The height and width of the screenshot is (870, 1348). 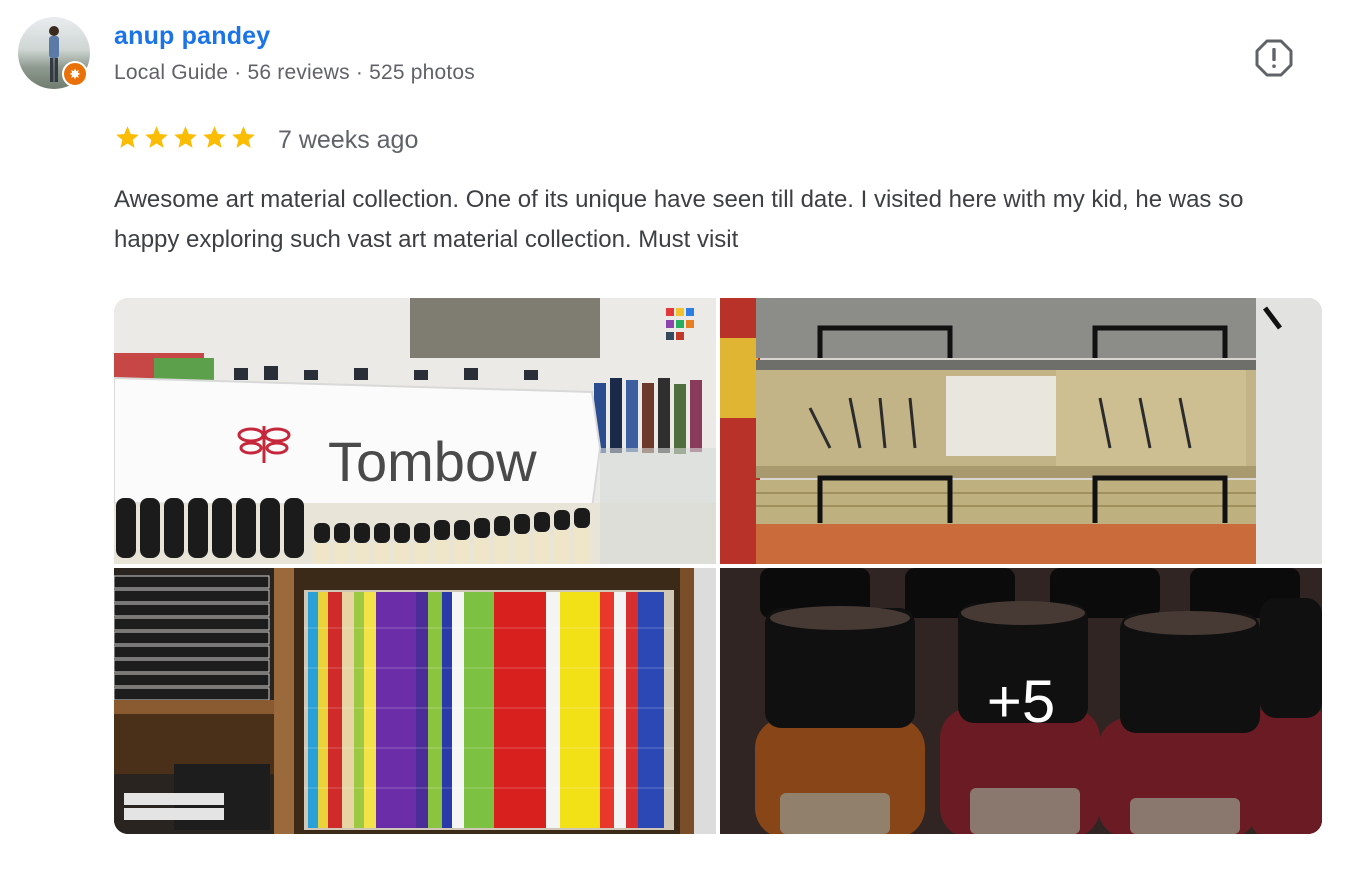 I want to click on review-photo-4: +5, so click(x=1021, y=701).